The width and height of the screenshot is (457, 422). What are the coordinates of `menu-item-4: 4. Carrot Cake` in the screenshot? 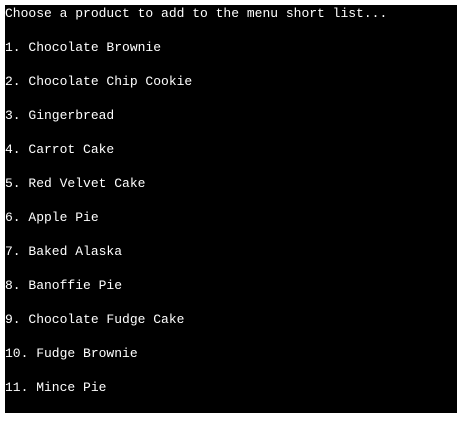 It's located at (60, 149).